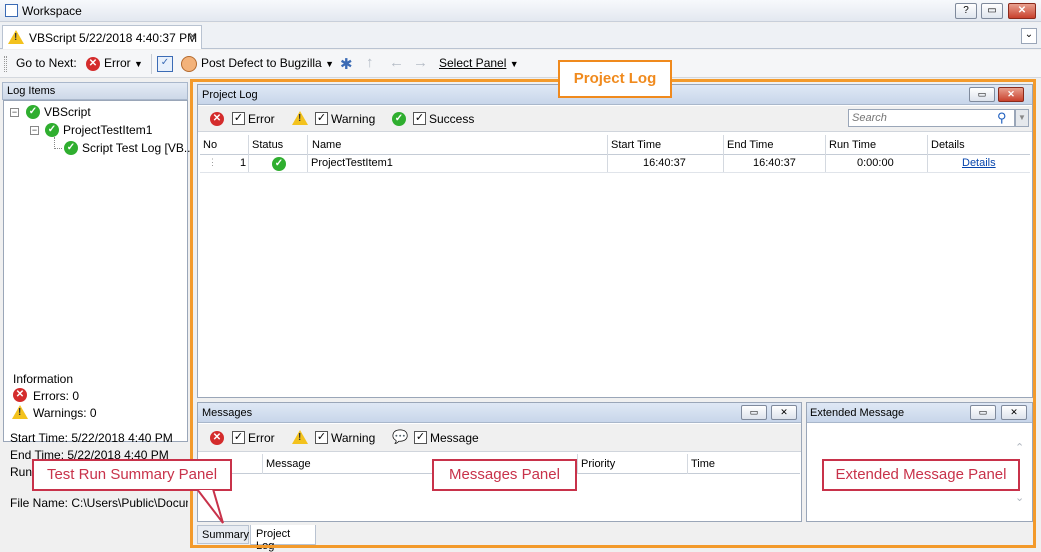  What do you see at coordinates (1002, 118) in the screenshot?
I see `search-icon: ⚲` at bounding box center [1002, 118].